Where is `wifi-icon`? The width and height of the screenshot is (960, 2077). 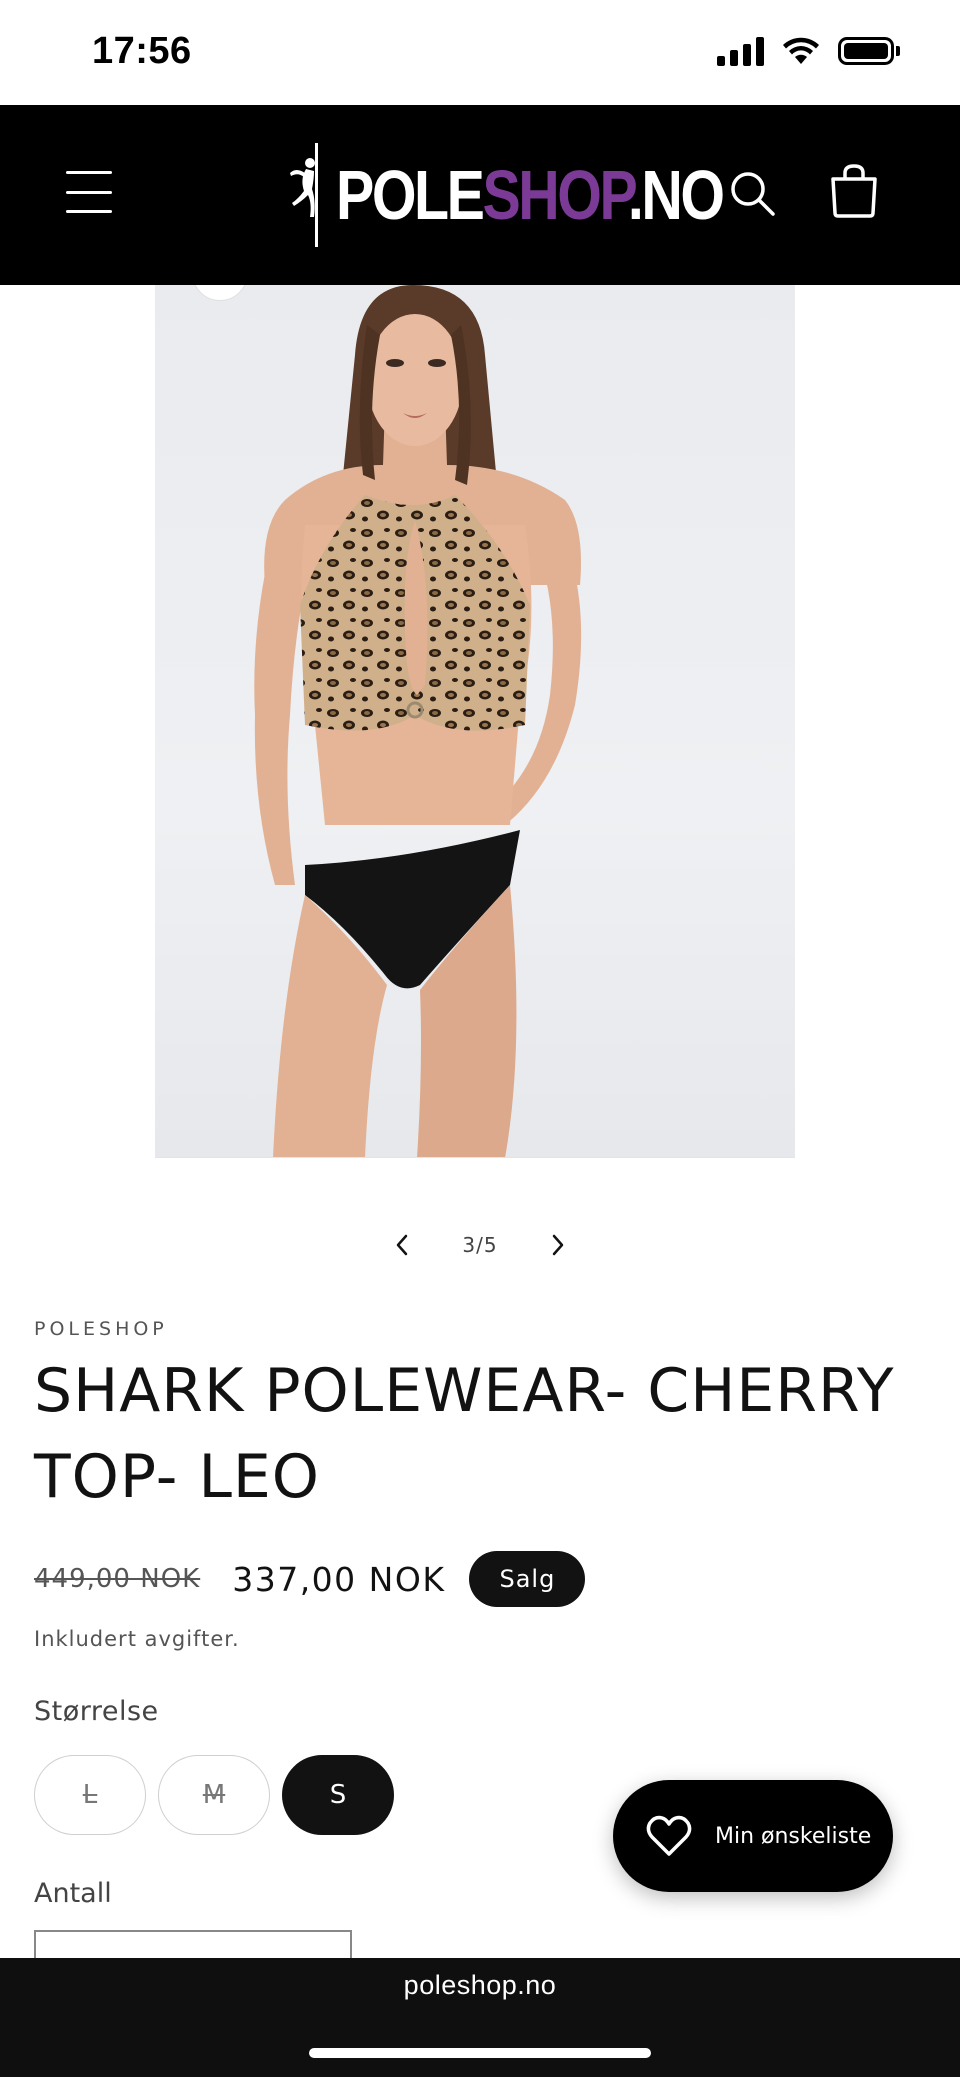
wifi-icon is located at coordinates (801, 50).